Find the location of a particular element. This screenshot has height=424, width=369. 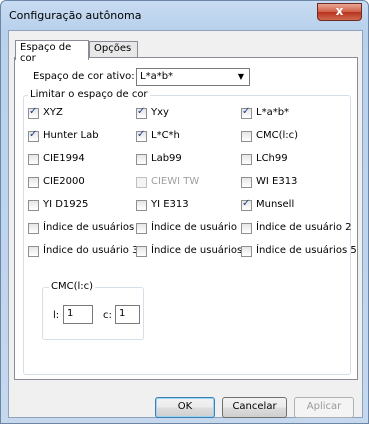

option-label: LCh99 is located at coordinates (272, 158).